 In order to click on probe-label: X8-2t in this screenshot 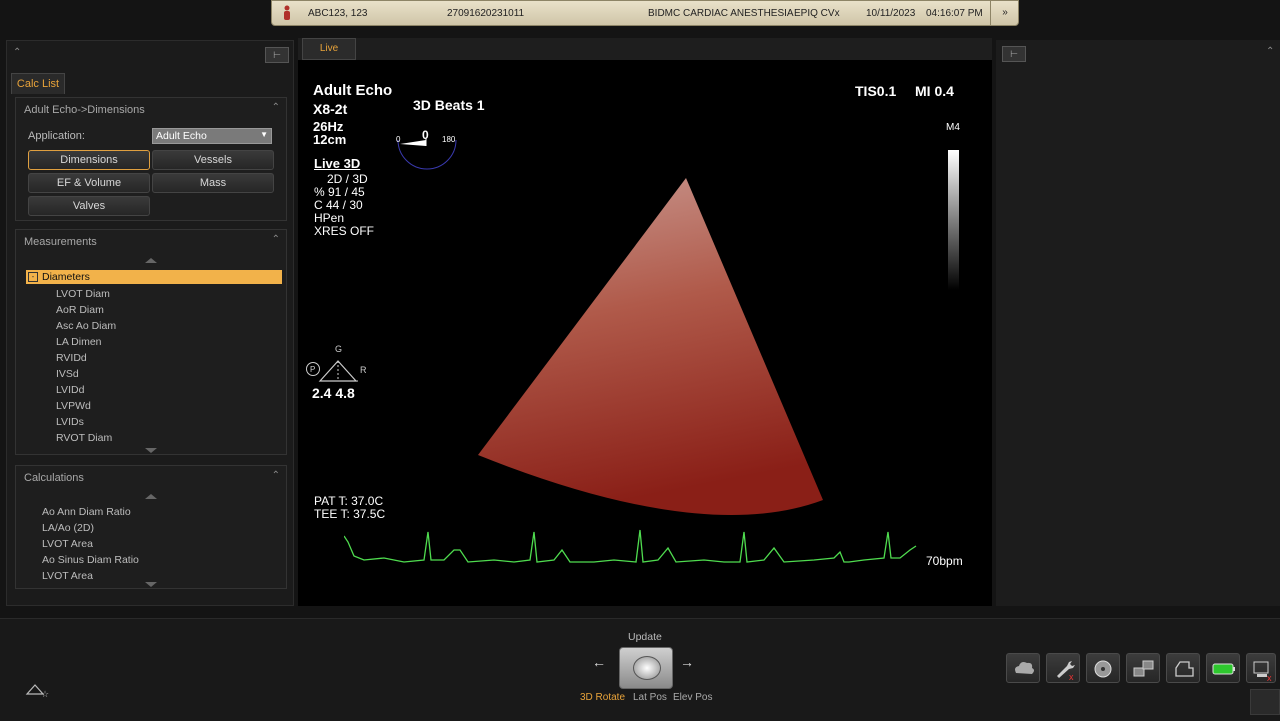, I will do `click(330, 109)`.